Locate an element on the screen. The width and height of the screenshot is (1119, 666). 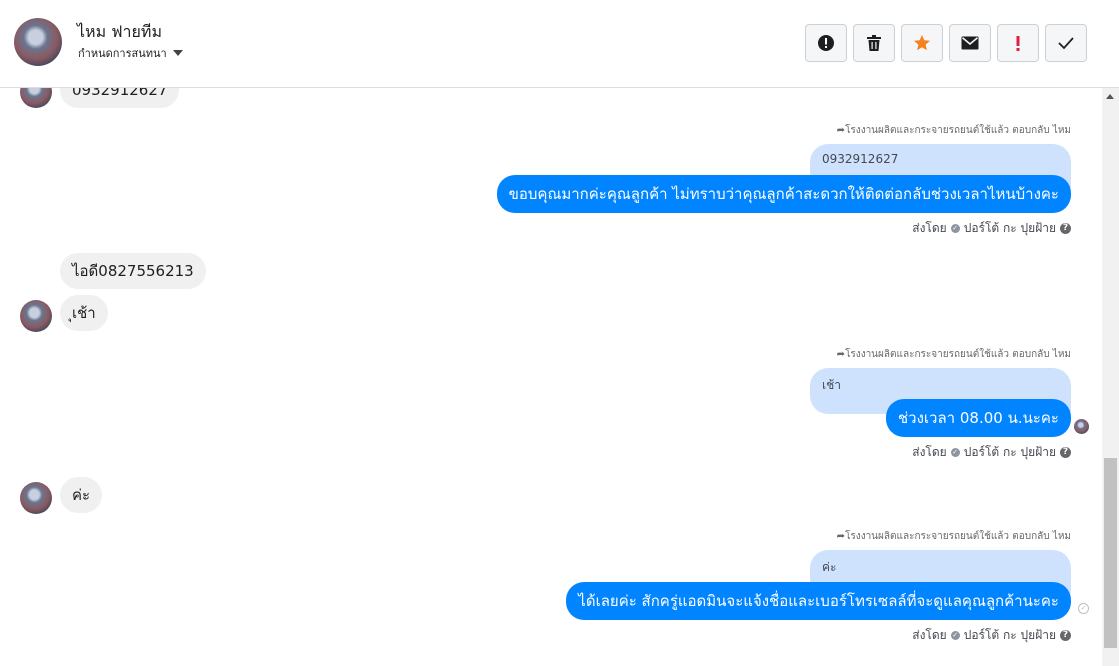
alert-circle-icon is located at coordinates (826, 43).